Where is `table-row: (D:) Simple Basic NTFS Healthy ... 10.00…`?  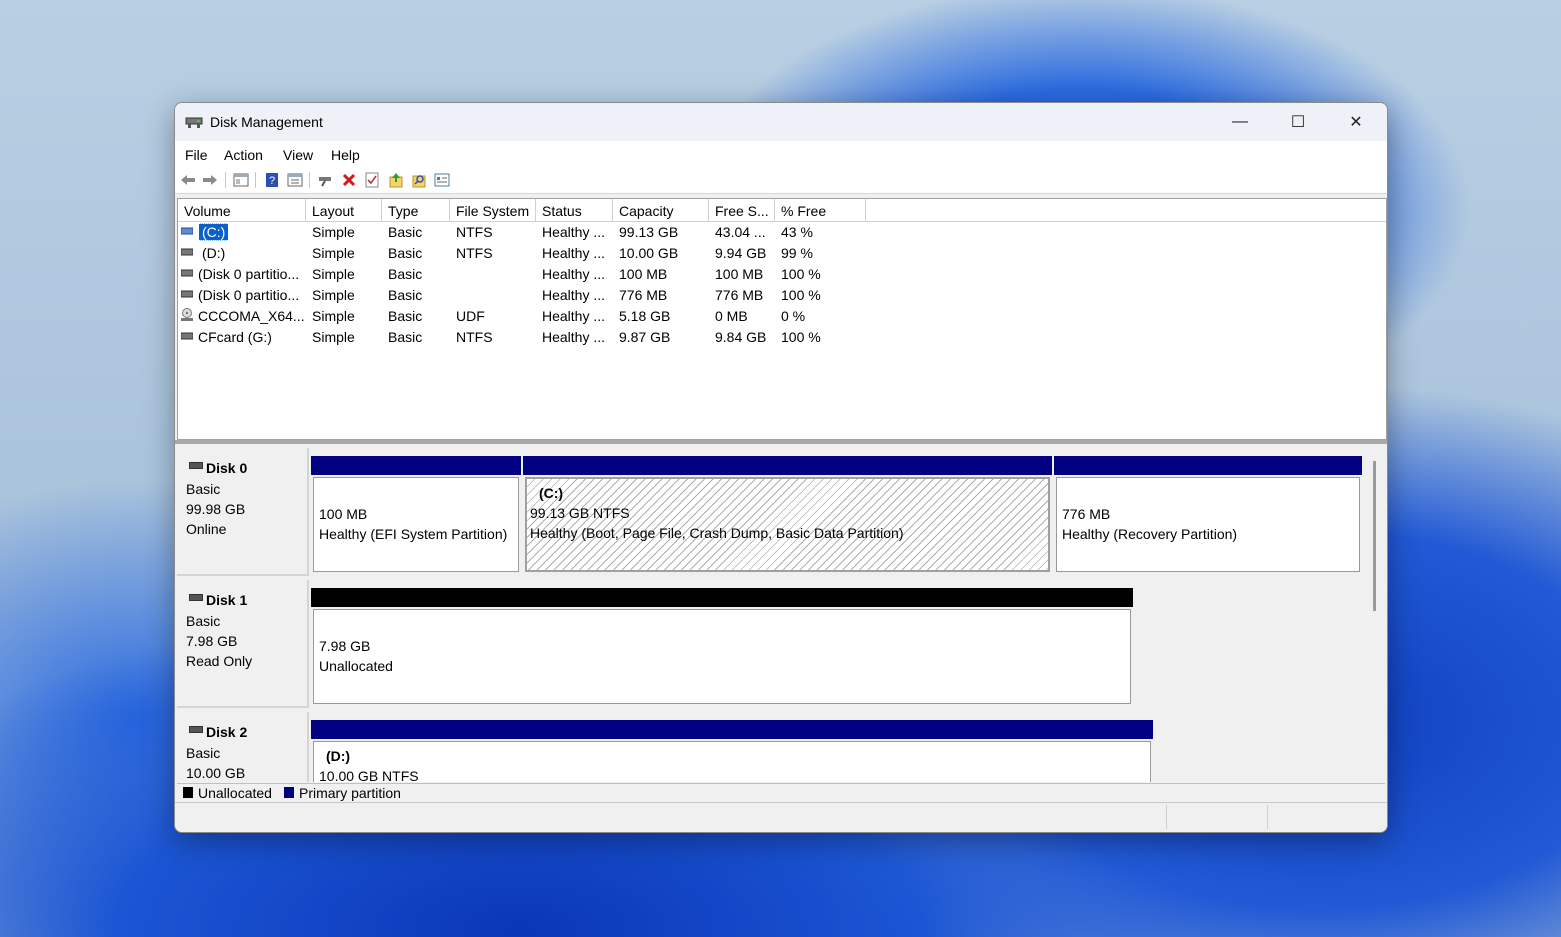 table-row: (D:) Simple Basic NTFS Healthy ... 10.00… is located at coordinates (782, 253).